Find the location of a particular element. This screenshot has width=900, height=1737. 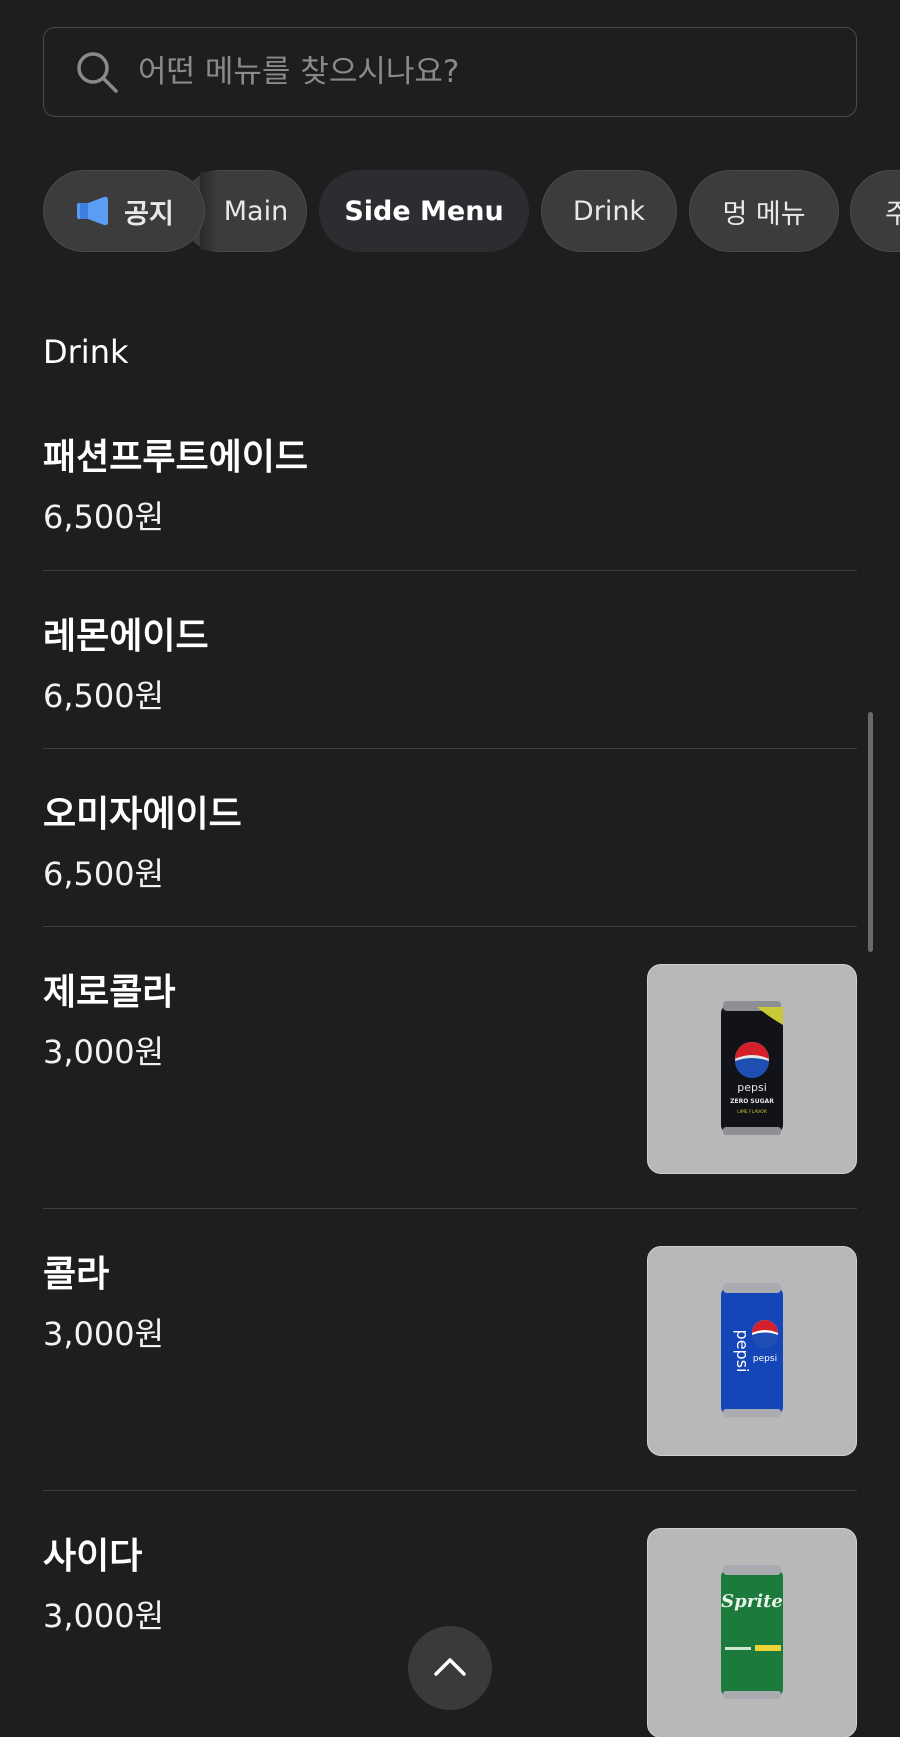

search-bar is located at coordinates (450, 72).